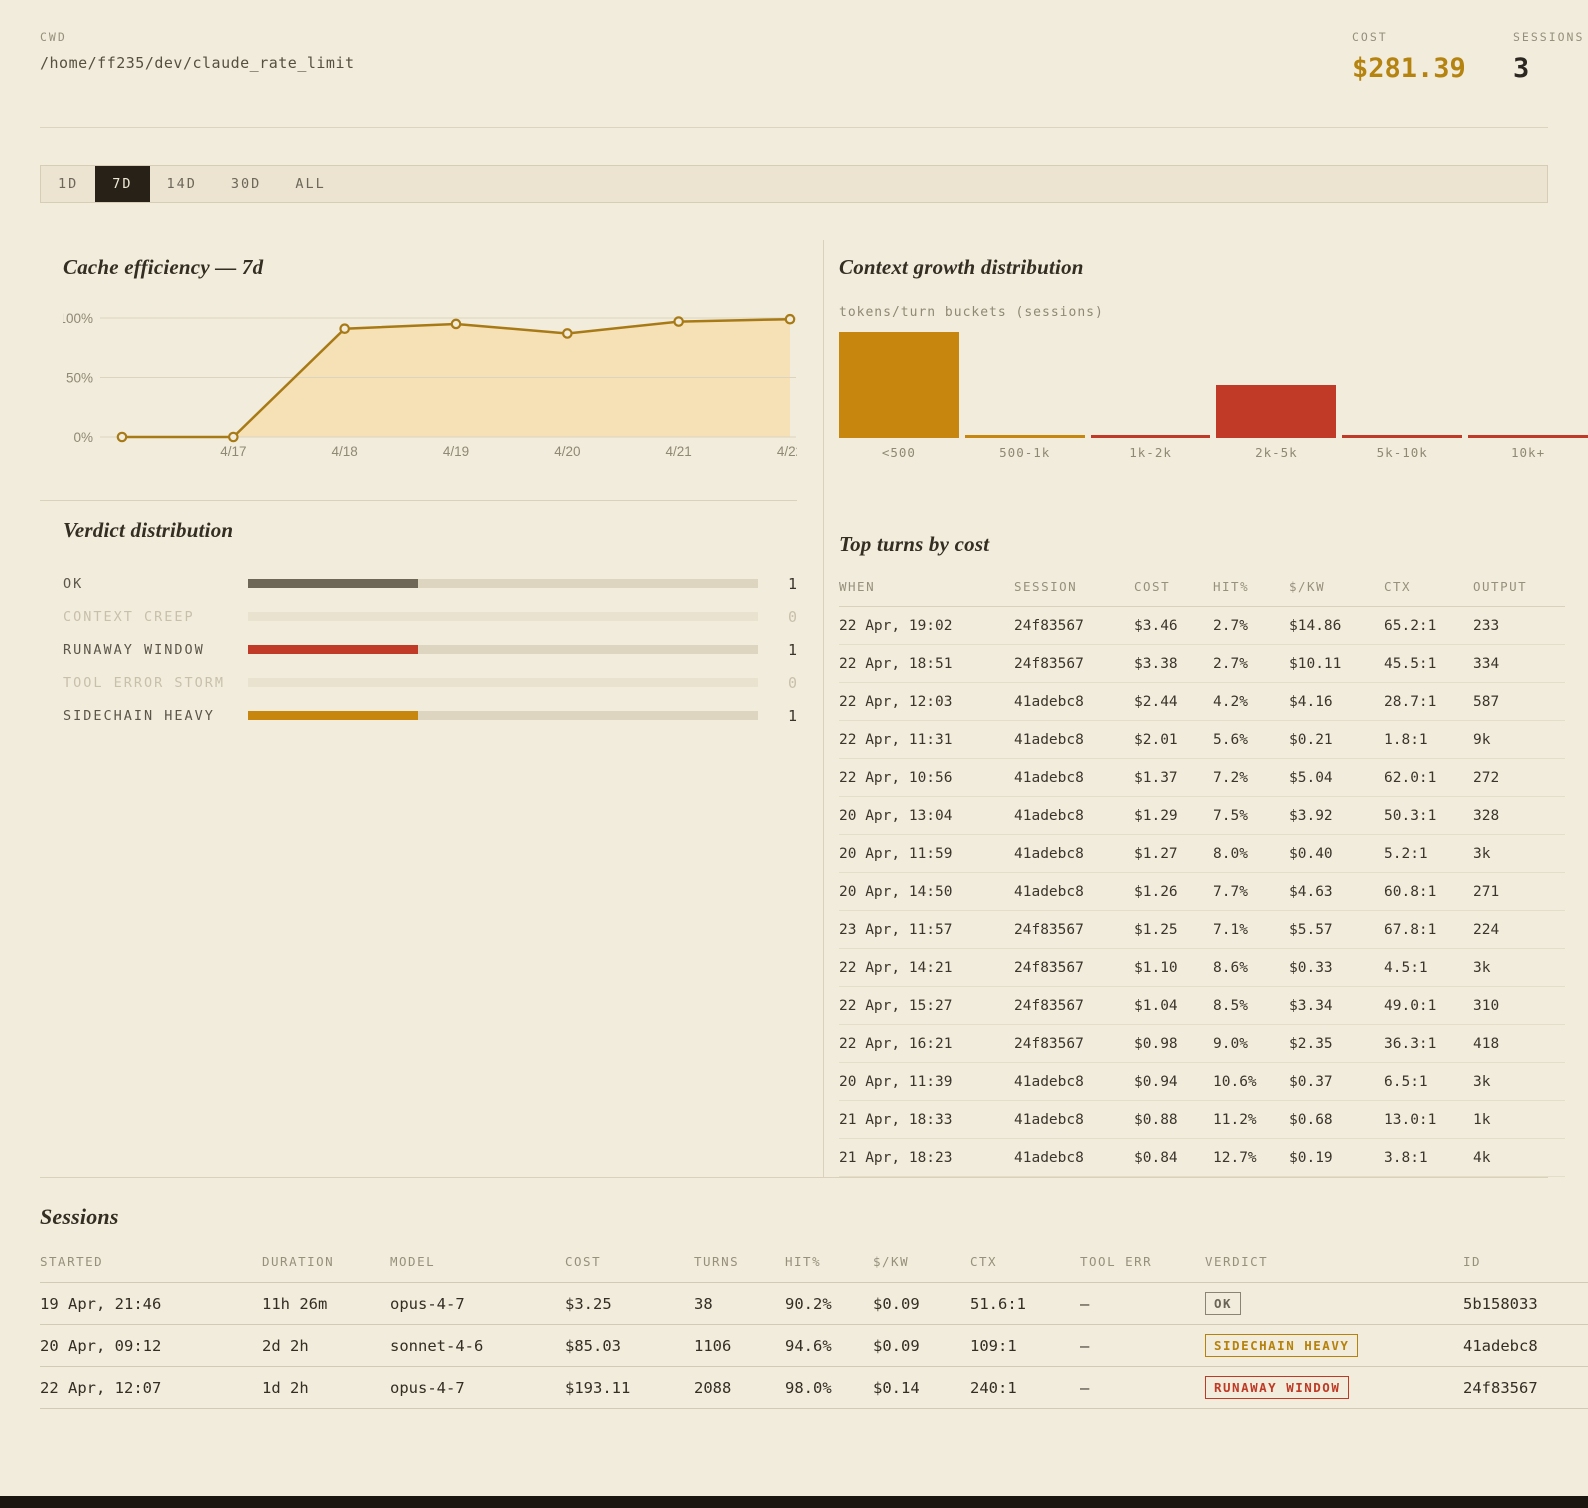 This screenshot has height=1508, width=1588. Describe the element at coordinates (713, 1345) in the screenshot. I see `cell: 1106` at that location.